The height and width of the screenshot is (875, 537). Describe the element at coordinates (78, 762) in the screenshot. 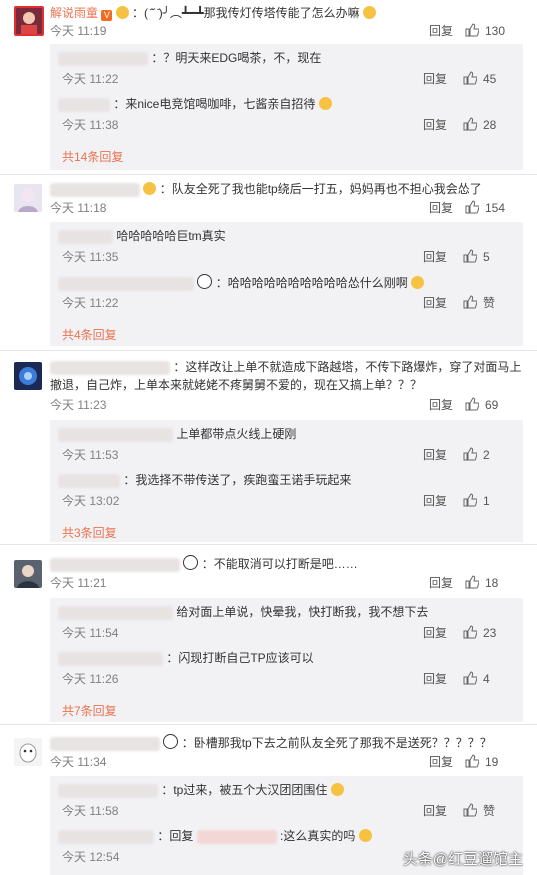

I see `comment-time: 今天 11:34` at that location.